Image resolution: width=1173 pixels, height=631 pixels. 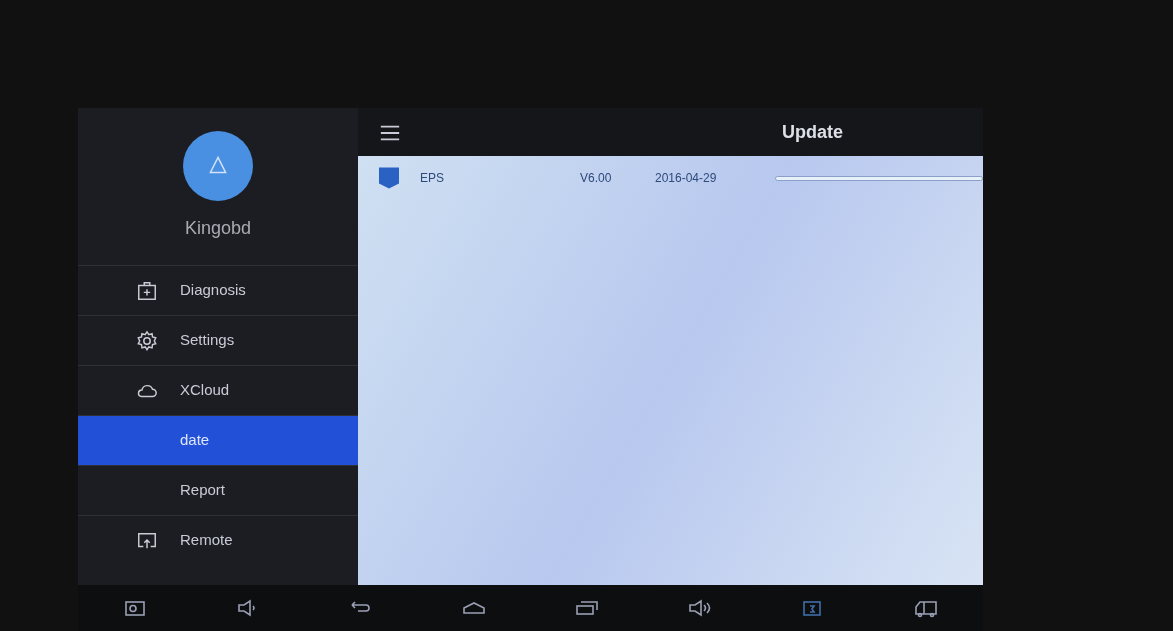 What do you see at coordinates (218, 228) in the screenshot?
I see `profile-name: Kingobd` at bounding box center [218, 228].